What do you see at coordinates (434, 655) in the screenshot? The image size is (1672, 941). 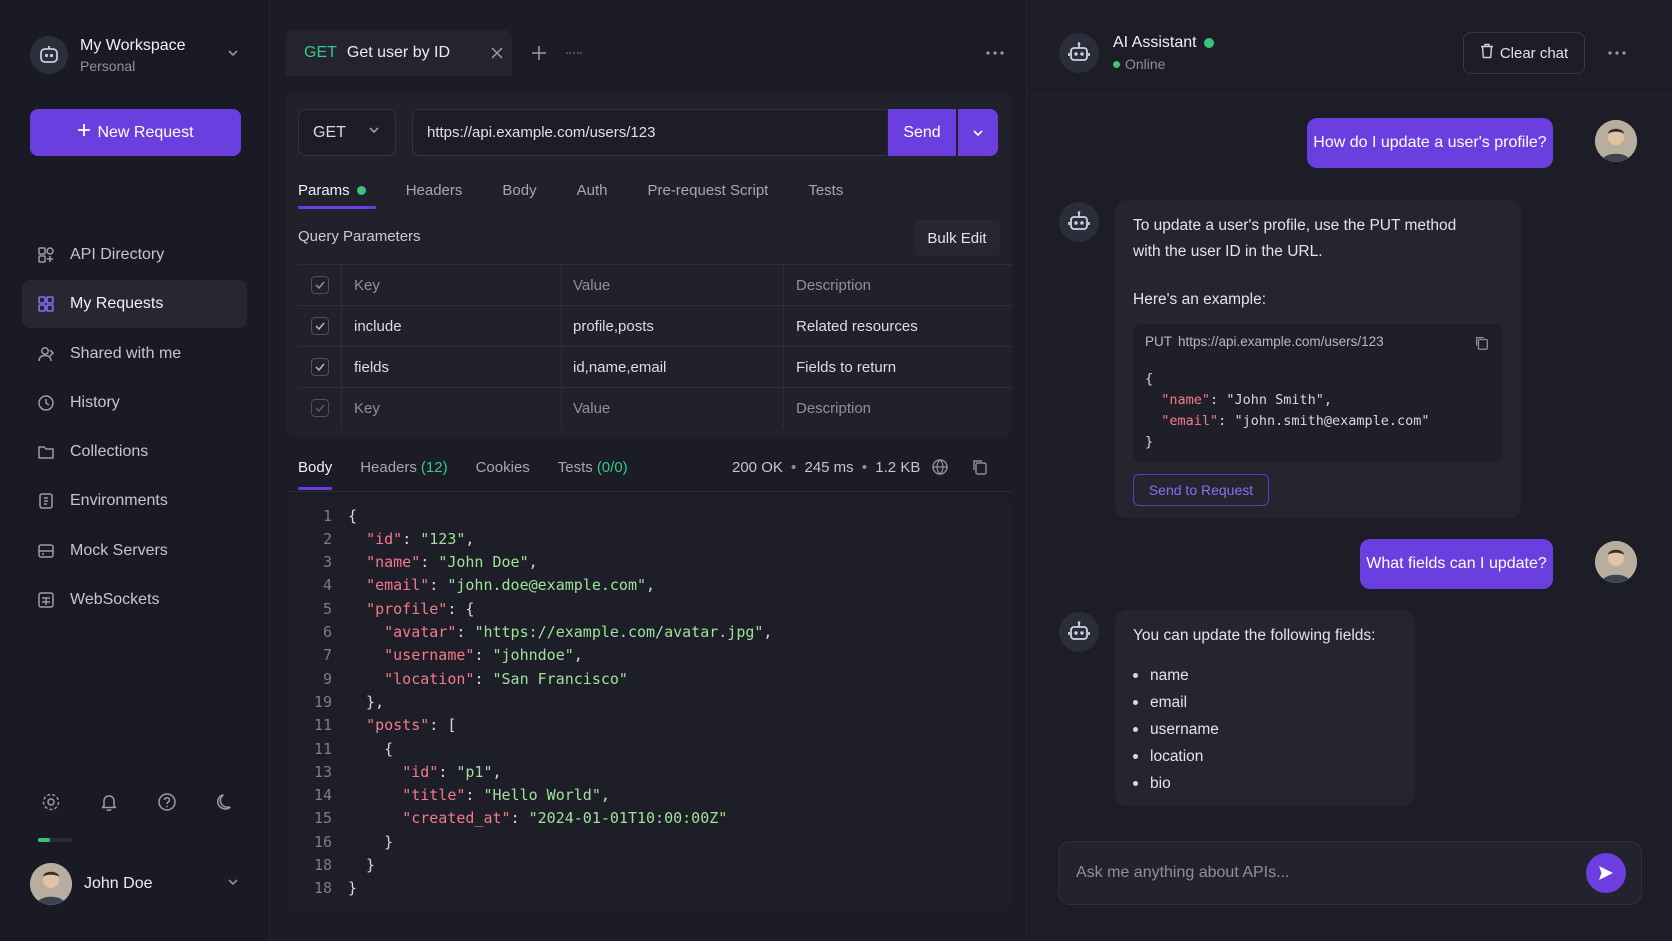 I see `code-line: 7 "username": "johndoe",` at bounding box center [434, 655].